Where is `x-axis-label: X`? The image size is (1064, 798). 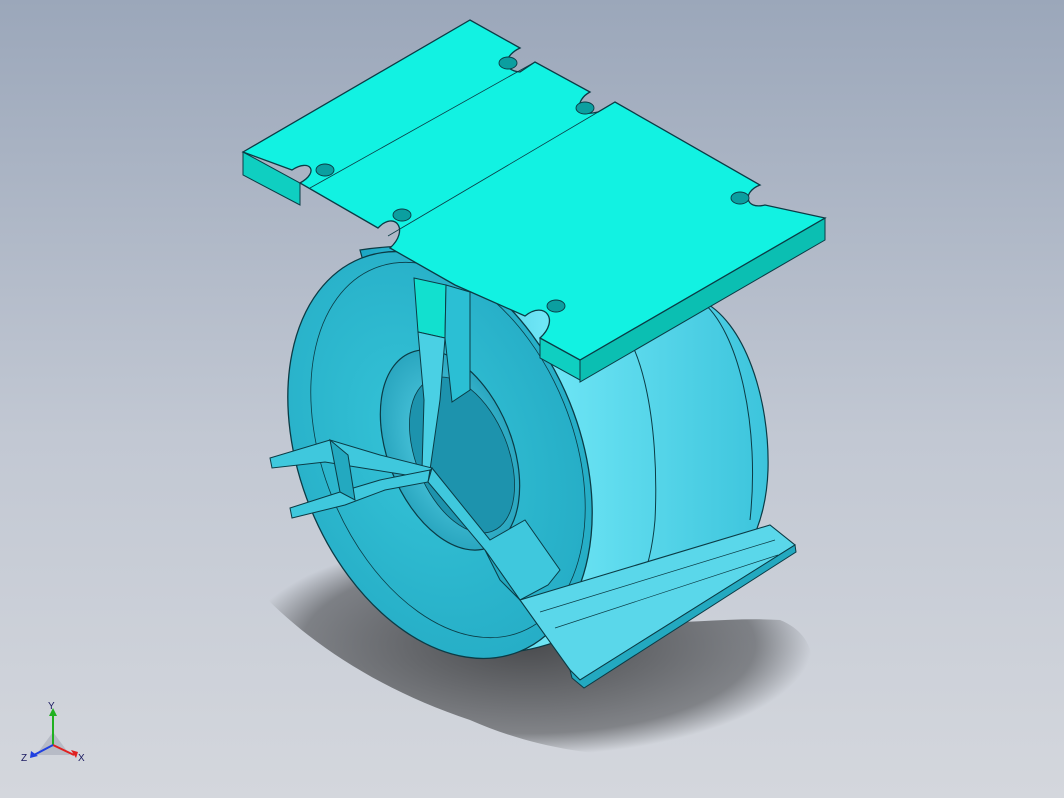
x-axis-label: X is located at coordinates (81, 758).